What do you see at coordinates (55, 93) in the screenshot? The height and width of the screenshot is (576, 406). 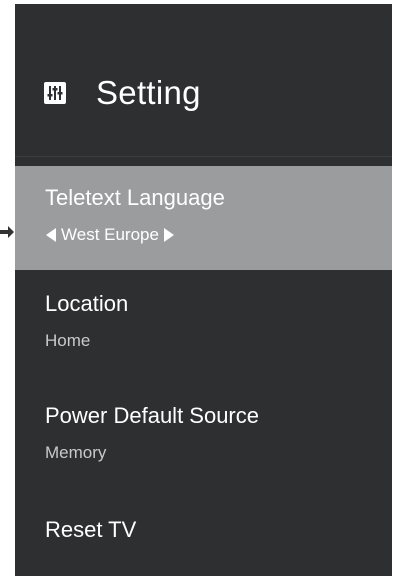 I see `settings-sliders-icon` at bounding box center [55, 93].